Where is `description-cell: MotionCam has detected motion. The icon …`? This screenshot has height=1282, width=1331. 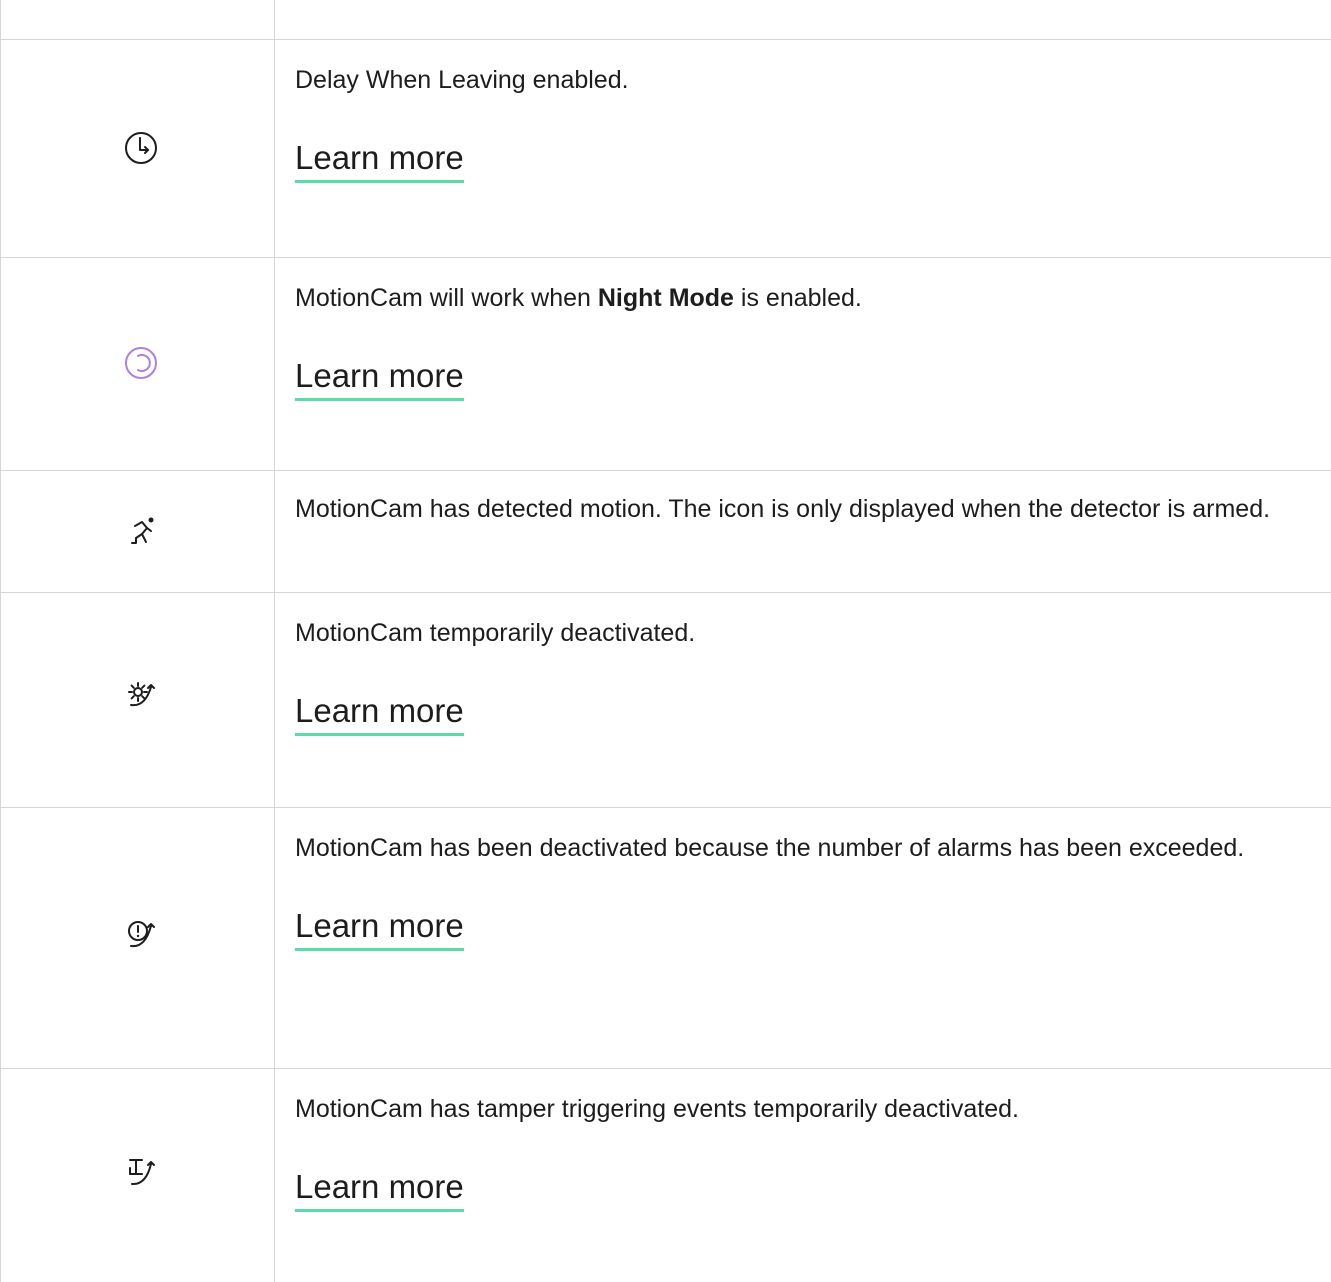 description-cell: MotionCam has detected motion. The icon … is located at coordinates (805, 509).